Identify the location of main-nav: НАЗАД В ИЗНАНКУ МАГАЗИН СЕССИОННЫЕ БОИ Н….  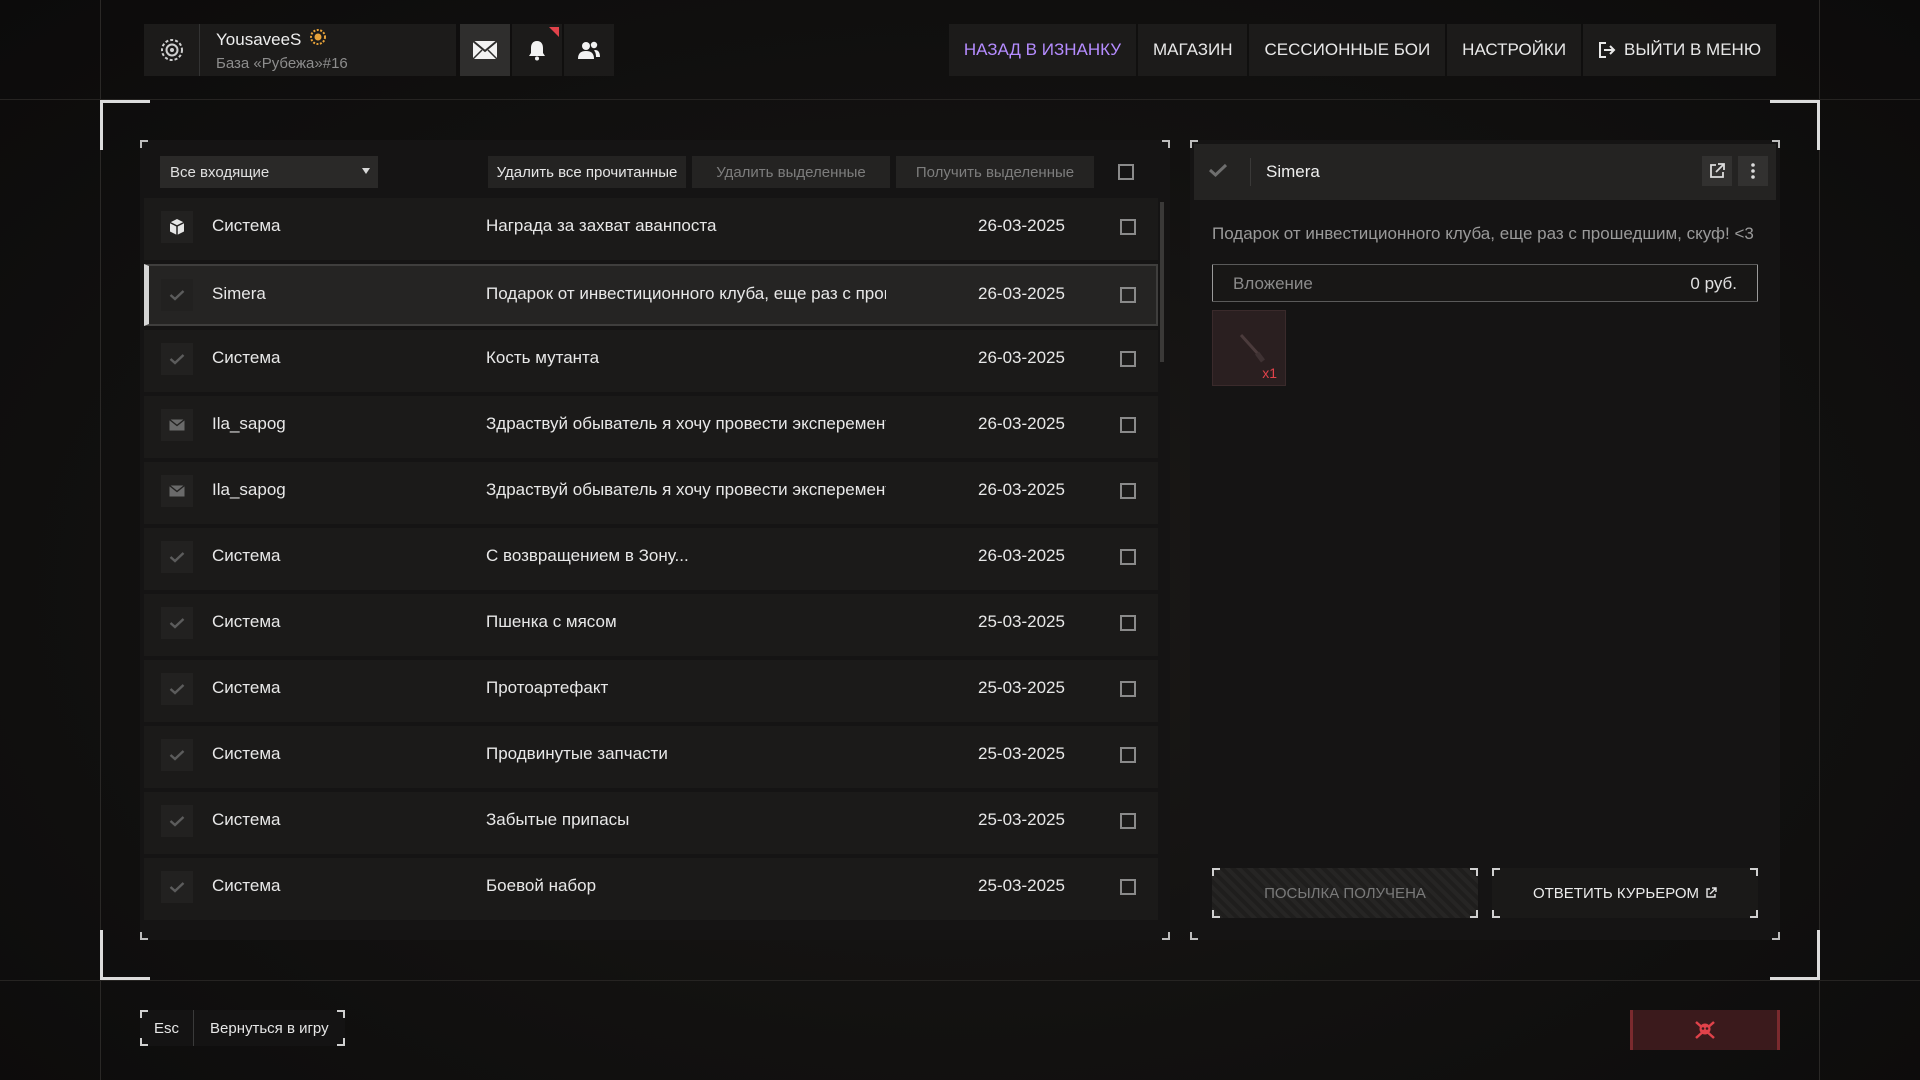
(1362, 50).